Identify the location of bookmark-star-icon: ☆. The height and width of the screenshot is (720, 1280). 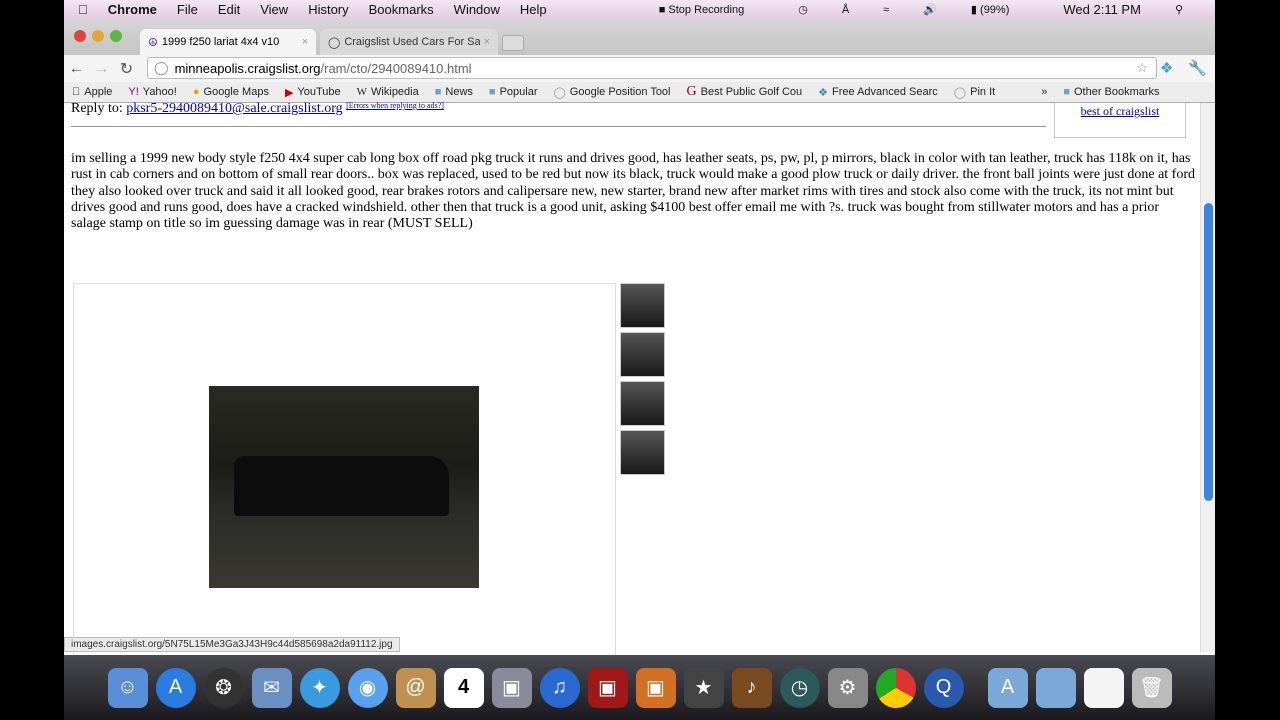
(1142, 68).